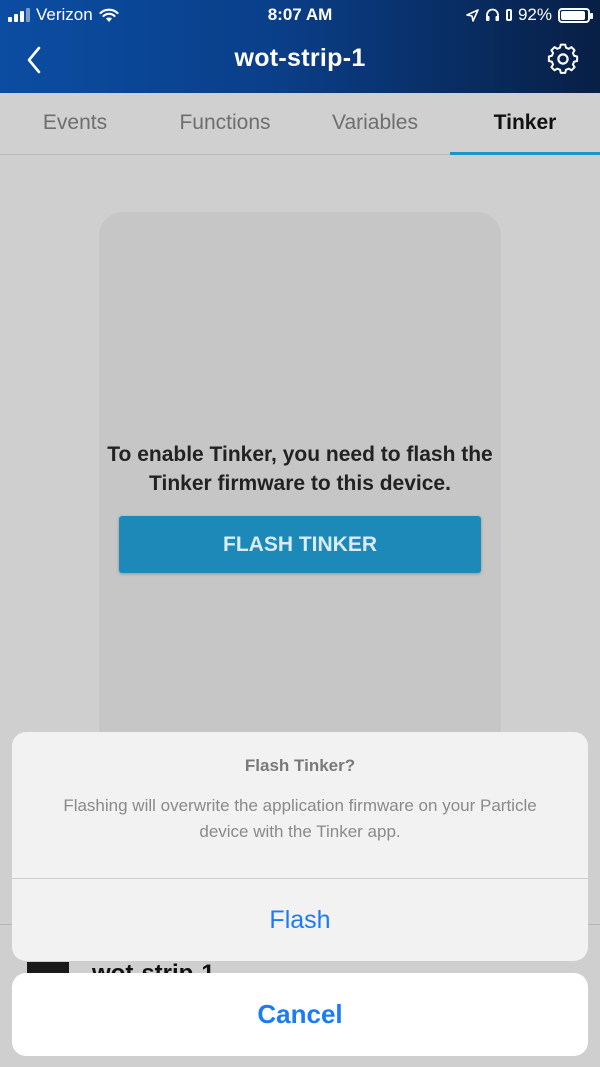  What do you see at coordinates (492, 14) in the screenshot?
I see `headphones-icon` at bounding box center [492, 14].